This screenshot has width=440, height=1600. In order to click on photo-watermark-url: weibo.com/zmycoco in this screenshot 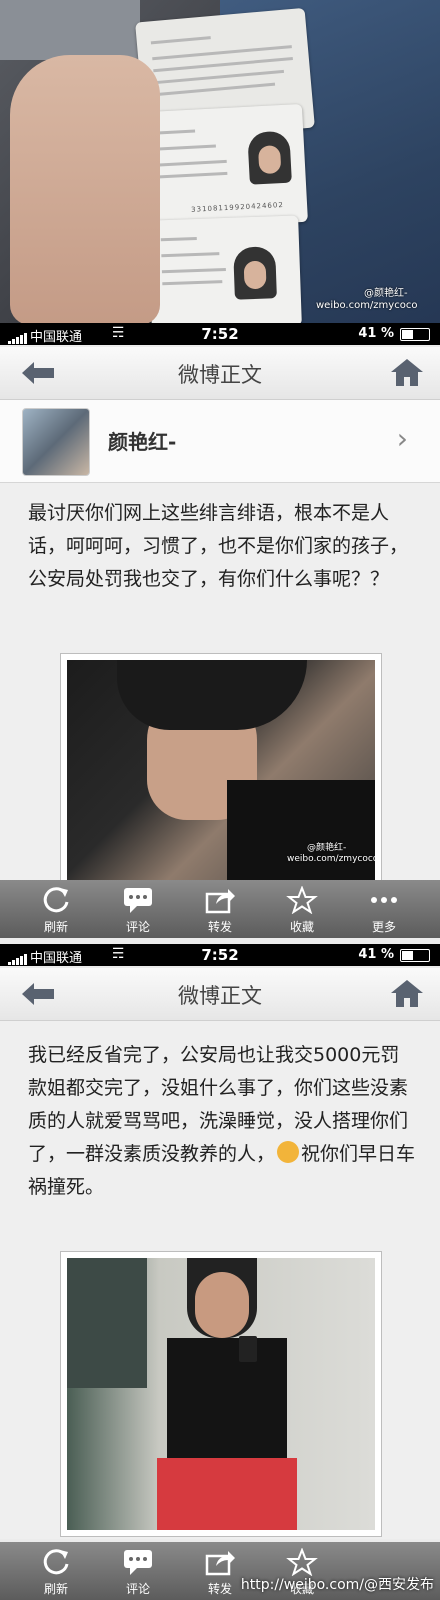, I will do `click(367, 305)`.